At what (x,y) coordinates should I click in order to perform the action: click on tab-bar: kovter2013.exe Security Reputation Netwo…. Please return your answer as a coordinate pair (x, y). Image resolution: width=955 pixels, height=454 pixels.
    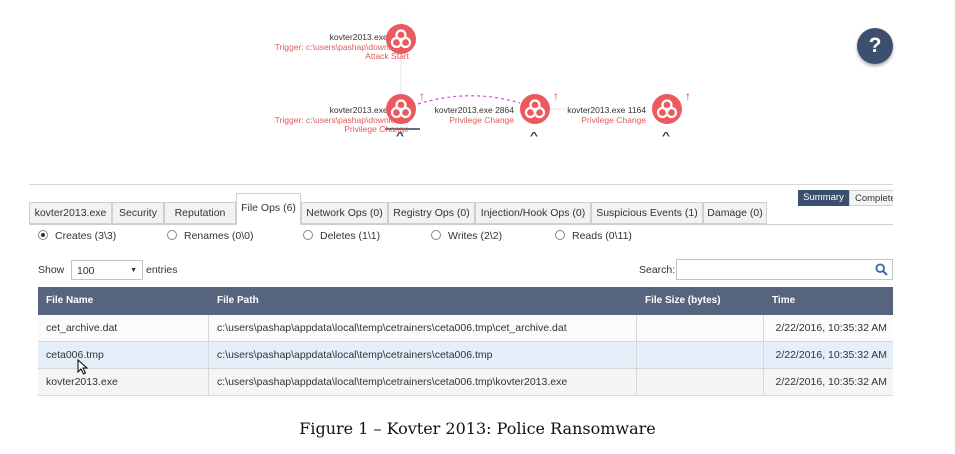
    Looking at the image, I should click on (461, 204).